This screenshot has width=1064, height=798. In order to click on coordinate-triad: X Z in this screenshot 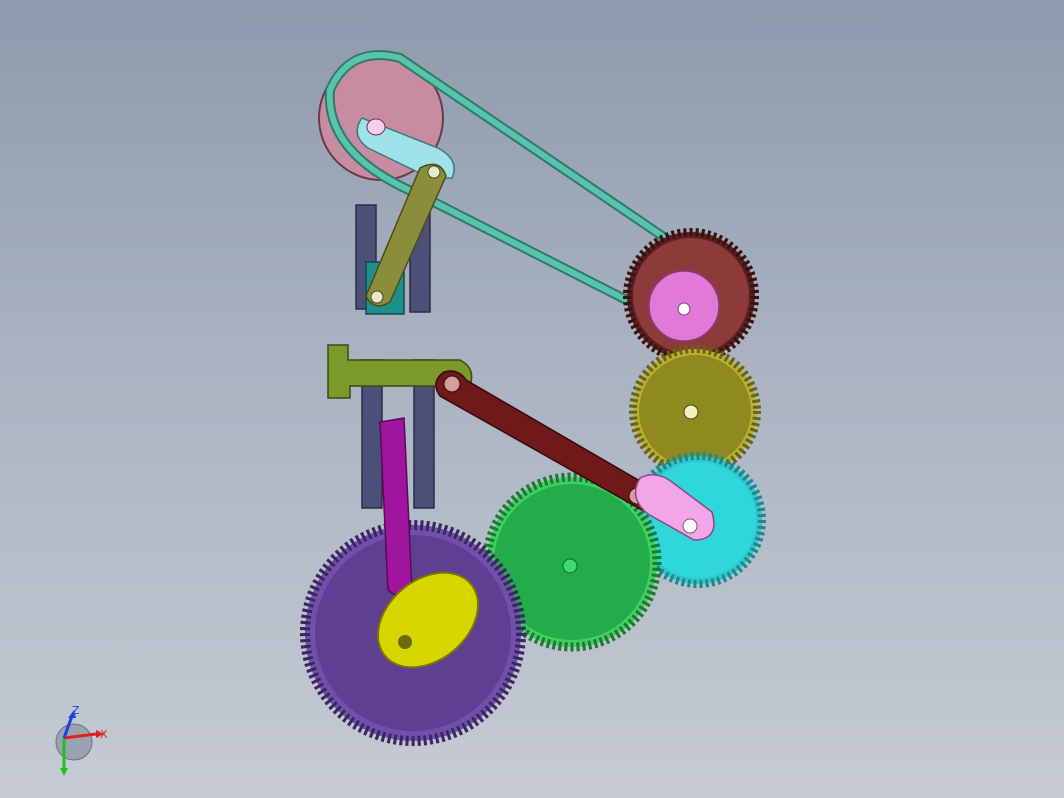, I will do `click(81, 740)`.